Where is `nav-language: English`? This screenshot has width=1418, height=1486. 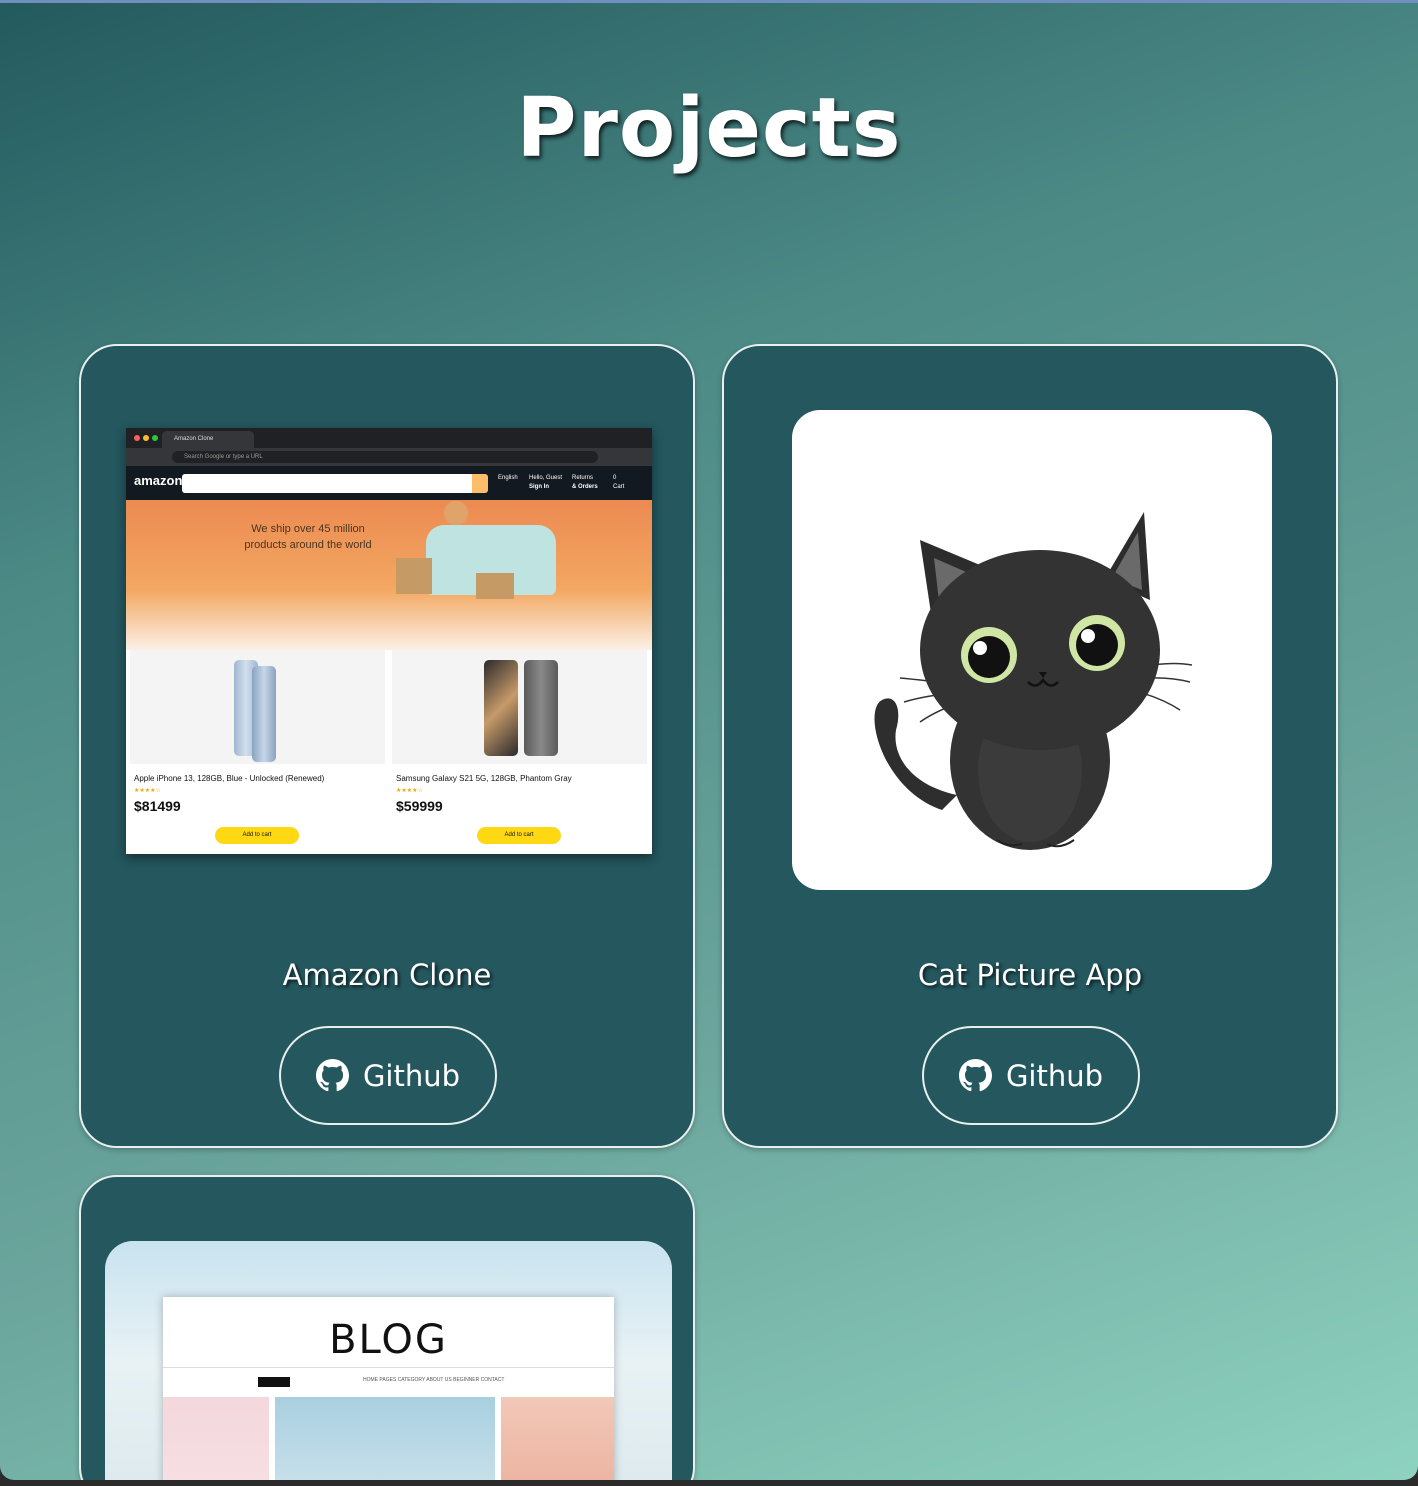
nav-language: English is located at coordinates (508, 478).